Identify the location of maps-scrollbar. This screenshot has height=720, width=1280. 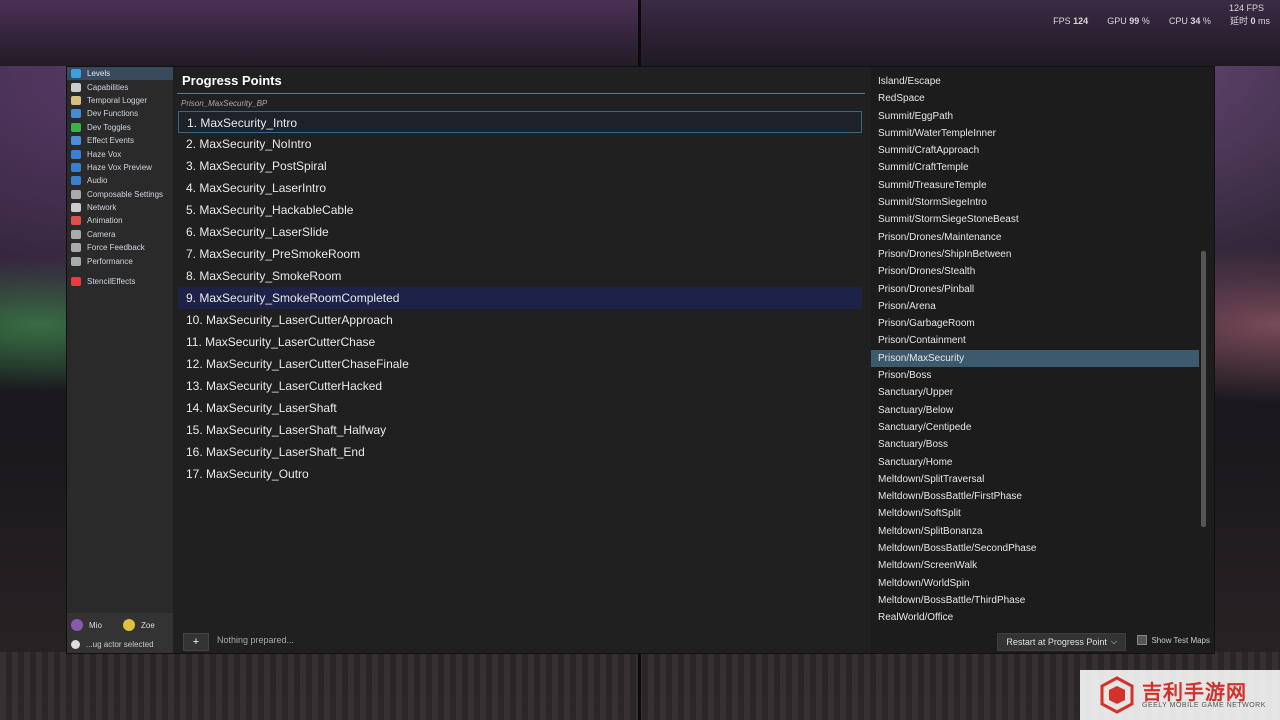
(1203, 389).